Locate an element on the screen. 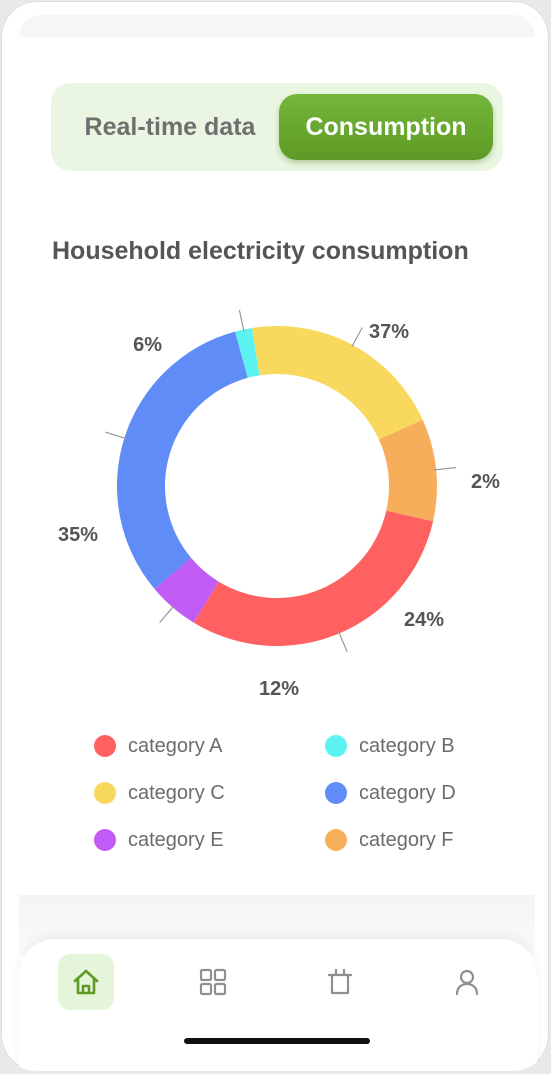 The image size is (551, 1074). bottom-nav is located at coordinates (278, 1005).